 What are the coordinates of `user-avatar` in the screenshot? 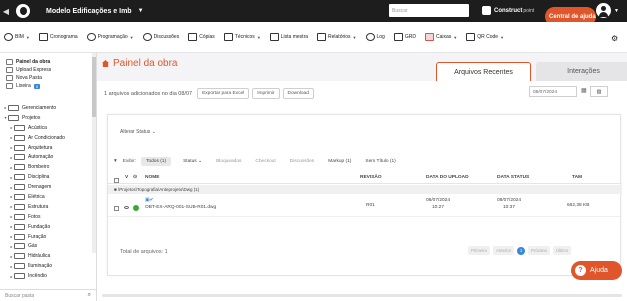 It's located at (603, 10).